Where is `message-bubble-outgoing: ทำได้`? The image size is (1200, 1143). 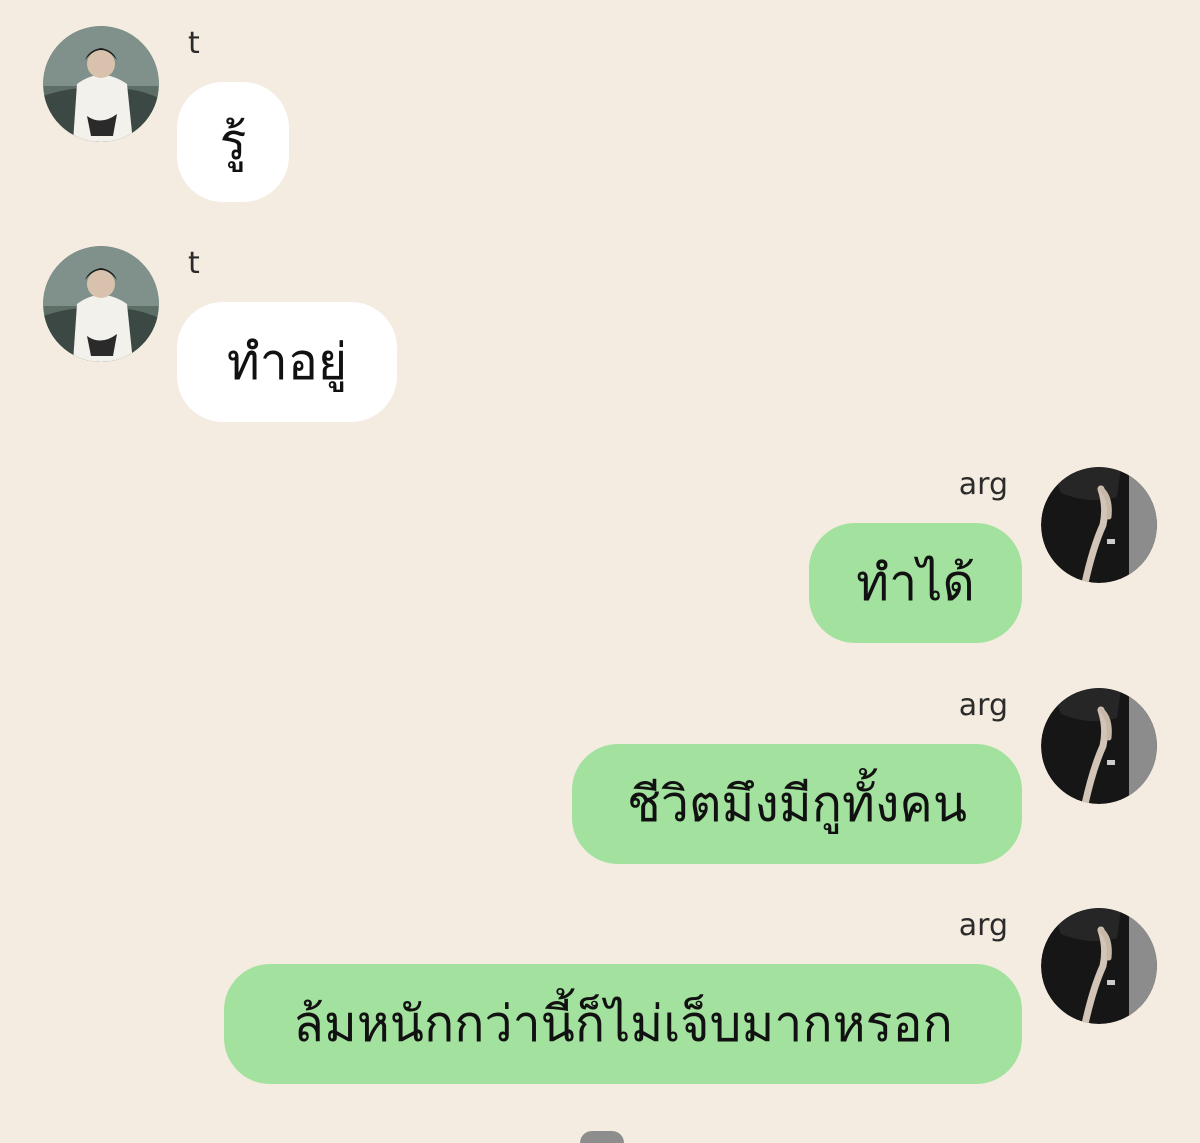
message-bubble-outgoing: ทำได้ is located at coordinates (915, 583).